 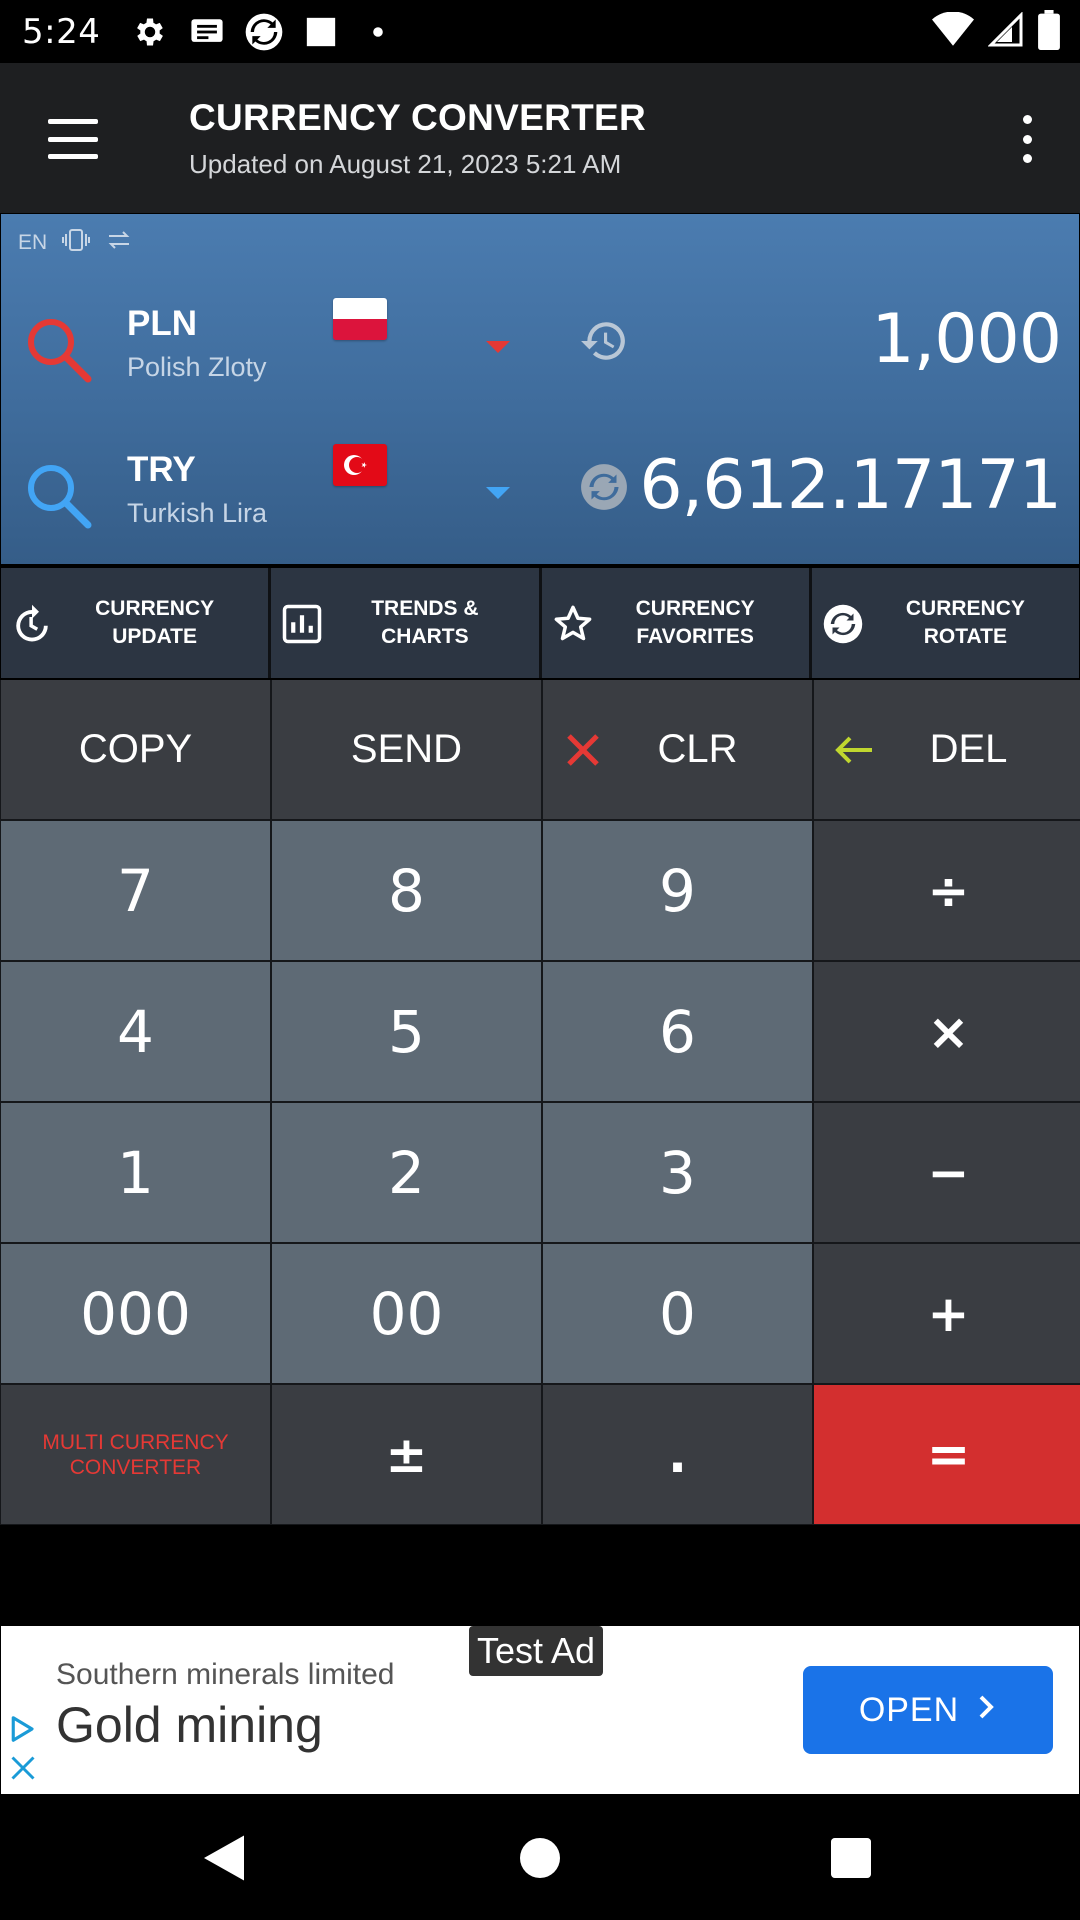 What do you see at coordinates (498, 493) in the screenshot?
I see `to-currency-dropdown-icon` at bounding box center [498, 493].